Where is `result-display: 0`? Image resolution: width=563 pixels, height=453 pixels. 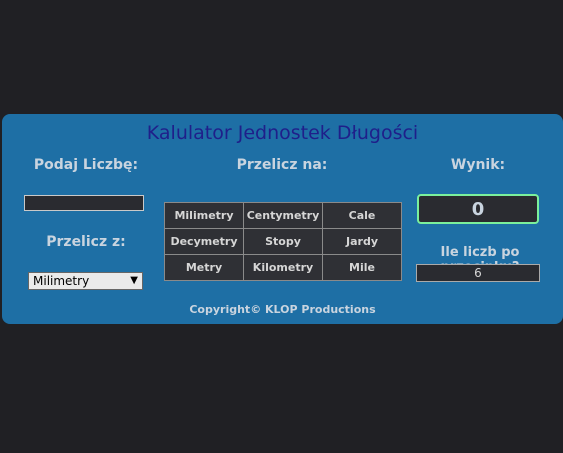
result-display: 0 is located at coordinates (478, 209).